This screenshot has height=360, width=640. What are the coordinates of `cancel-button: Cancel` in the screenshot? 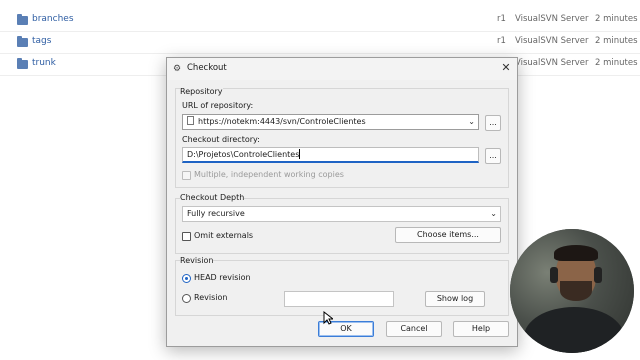 It's located at (414, 329).